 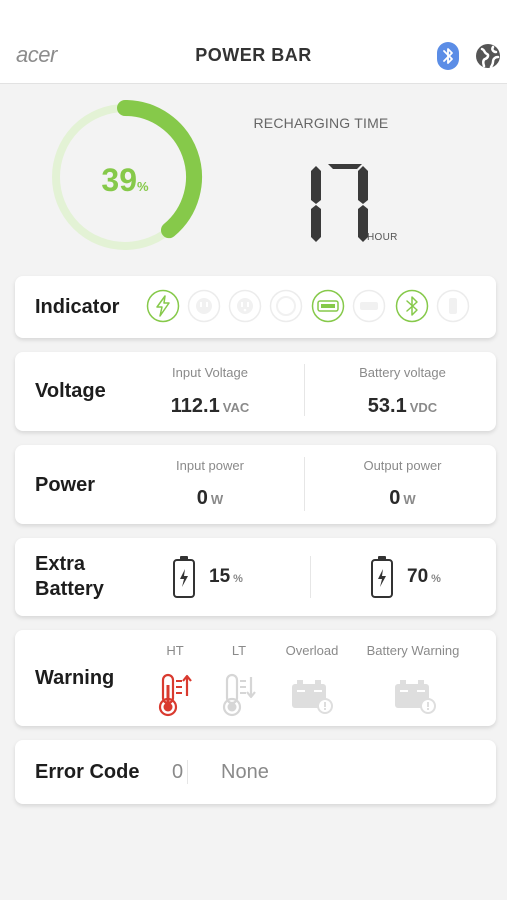 What do you see at coordinates (413, 650) in the screenshot?
I see `warning-battery-label: Battery Warning` at bounding box center [413, 650].